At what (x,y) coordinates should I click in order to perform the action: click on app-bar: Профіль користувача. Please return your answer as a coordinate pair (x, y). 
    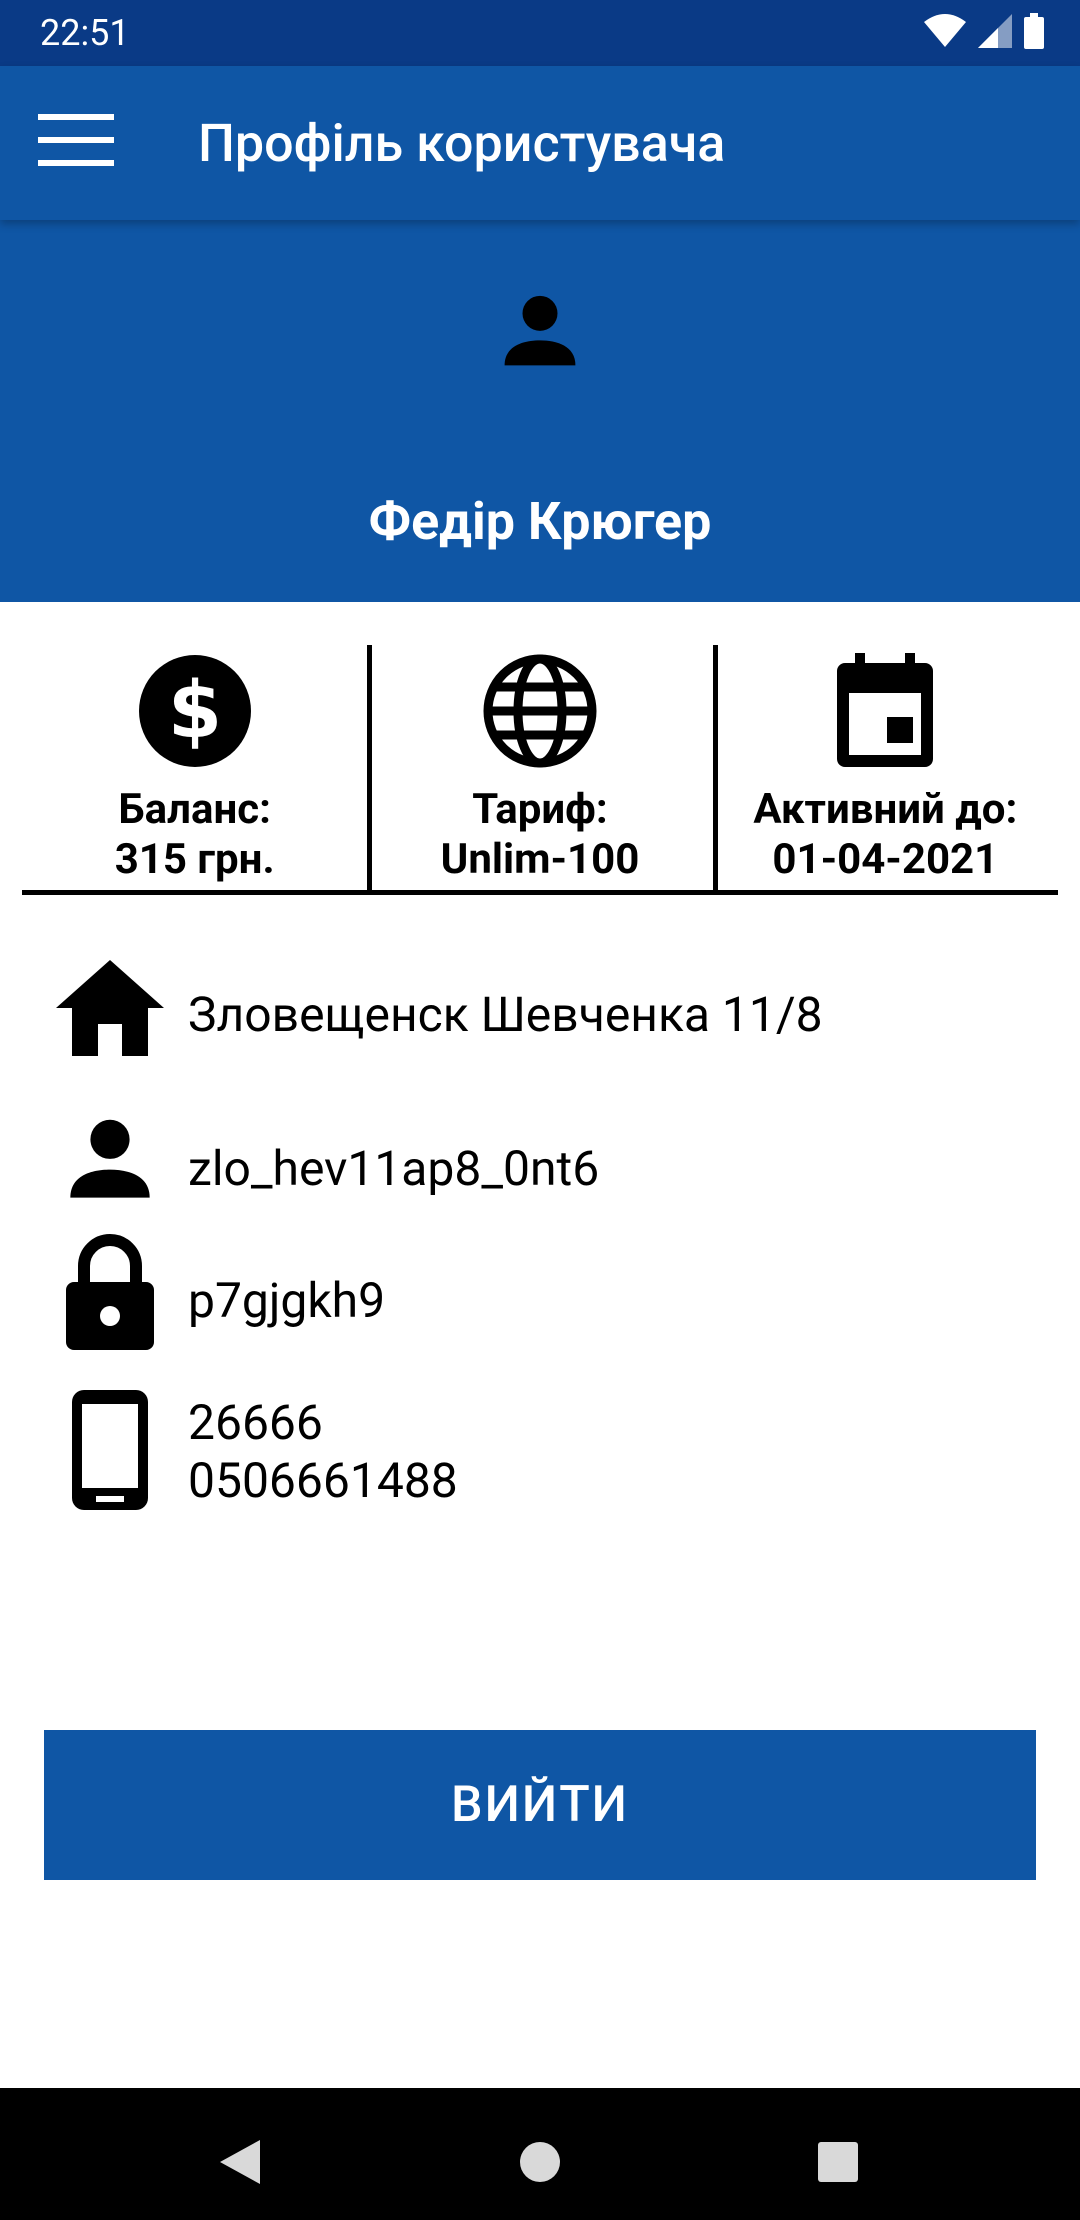
    Looking at the image, I should click on (540, 143).